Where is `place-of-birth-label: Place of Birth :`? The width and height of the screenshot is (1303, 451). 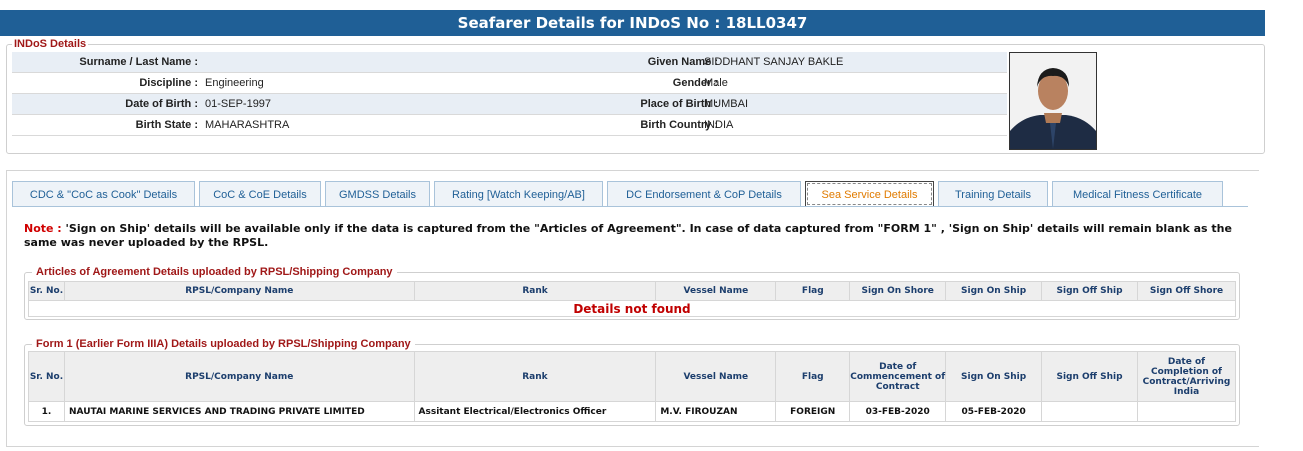 place-of-birth-label: Place of Birth : is located at coordinates (679, 104).